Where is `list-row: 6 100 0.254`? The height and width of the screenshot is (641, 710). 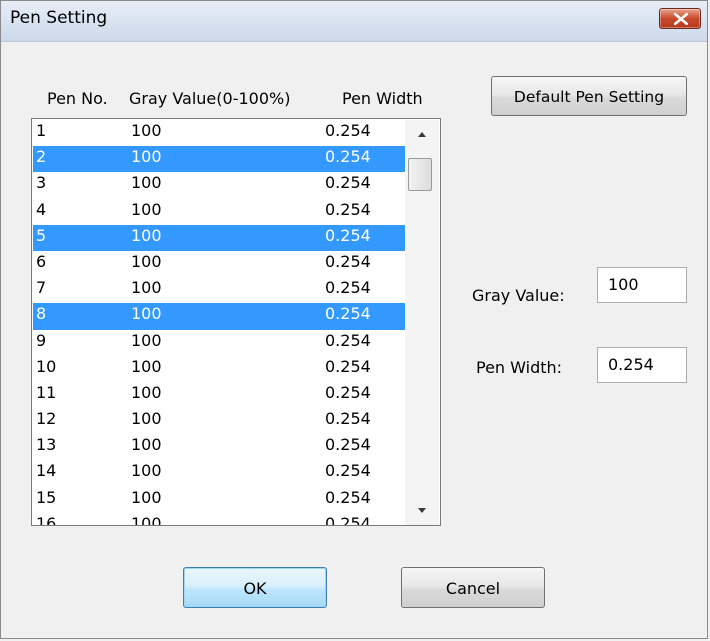
list-row: 6 100 0.254 is located at coordinates (219, 264).